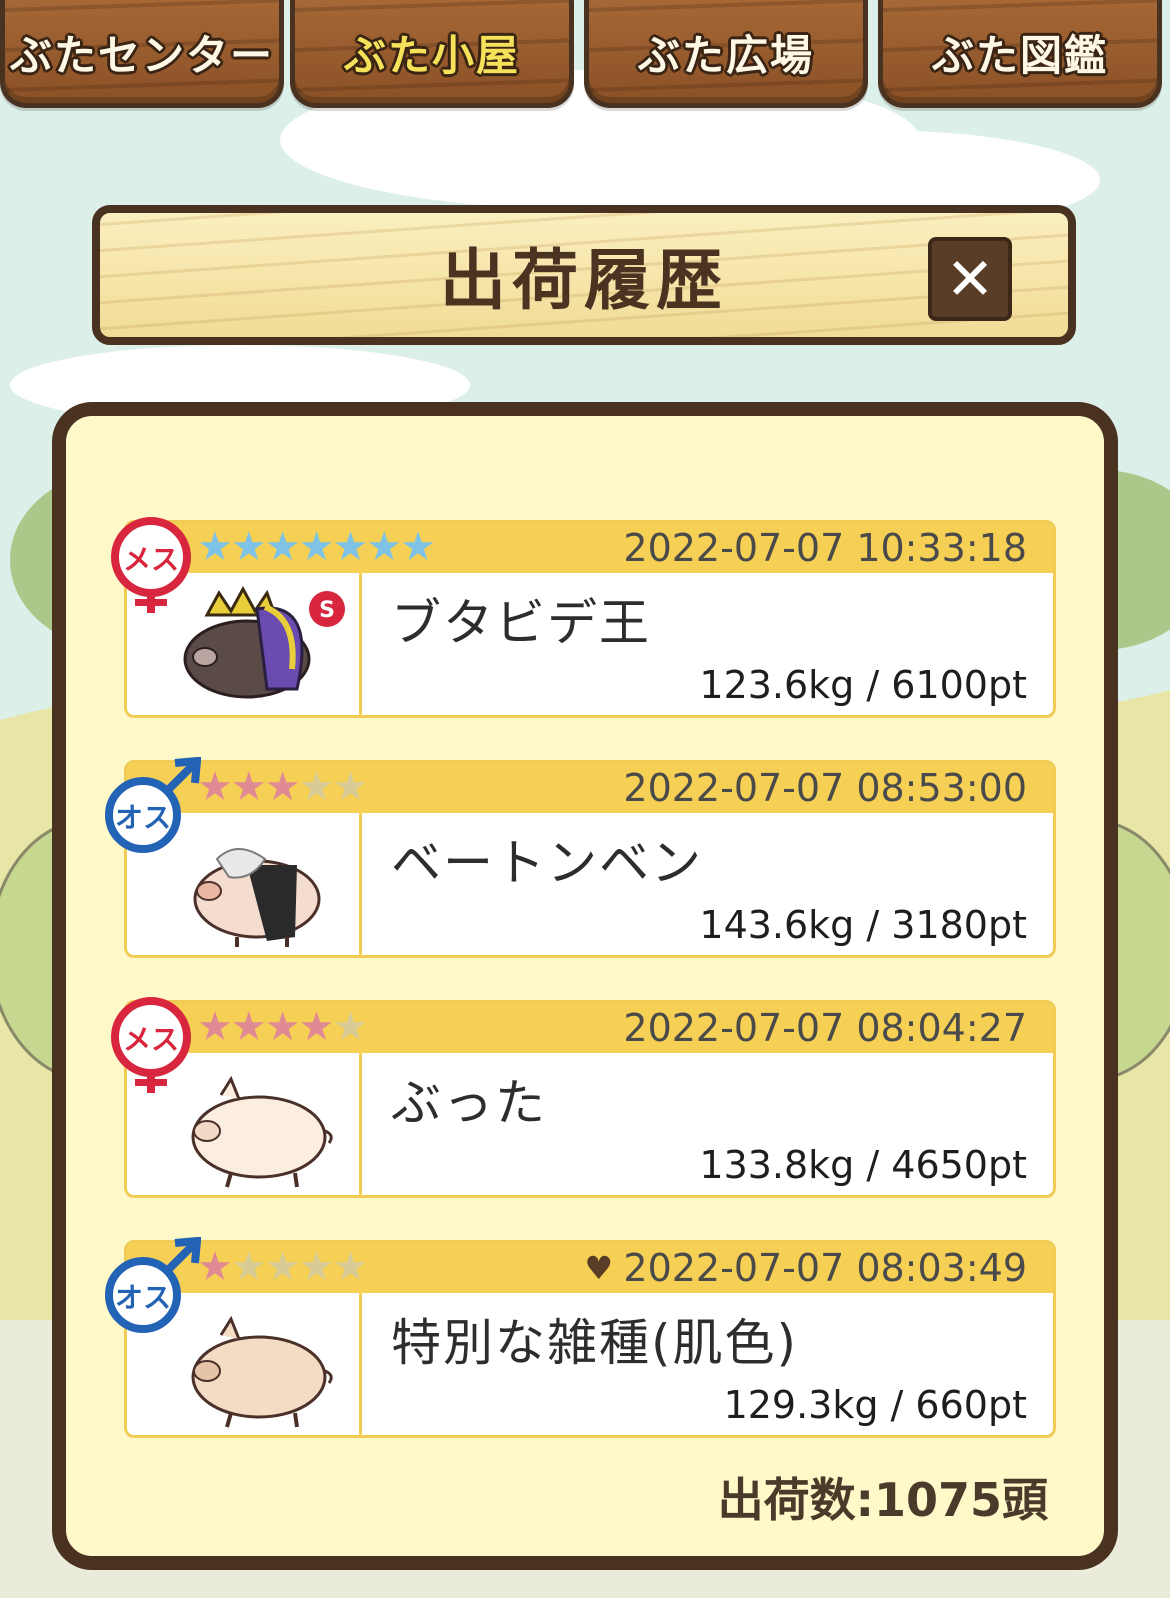  What do you see at coordinates (875, 1405) in the screenshot?
I see `pig-stats: 129.3kg / 660pt` at bounding box center [875, 1405].